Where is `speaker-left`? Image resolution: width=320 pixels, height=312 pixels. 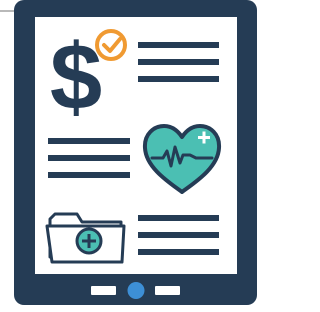 speaker-left is located at coordinates (103, 290).